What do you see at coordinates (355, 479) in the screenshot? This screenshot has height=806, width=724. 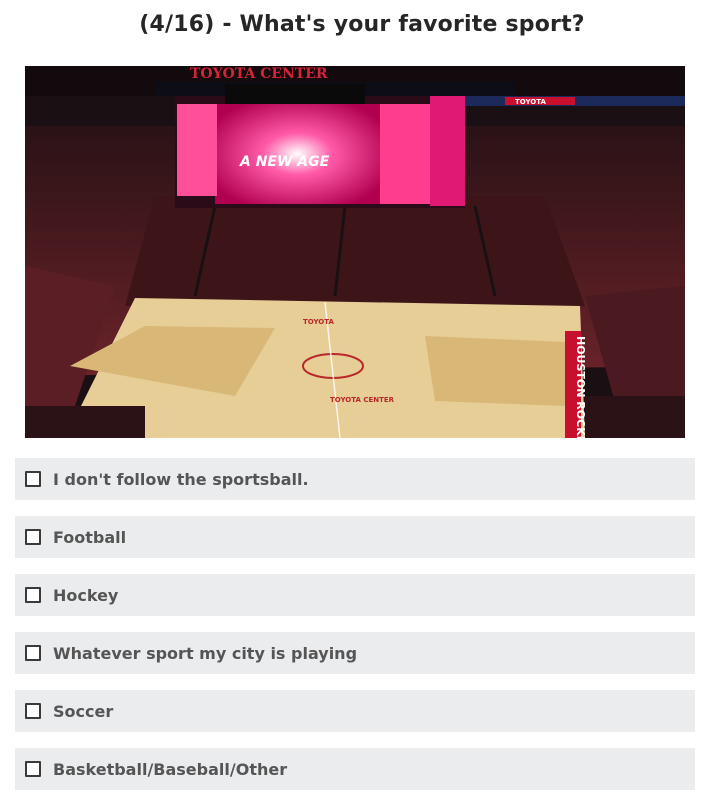 I see `answer-option: I don't follow the sportsball.` at bounding box center [355, 479].